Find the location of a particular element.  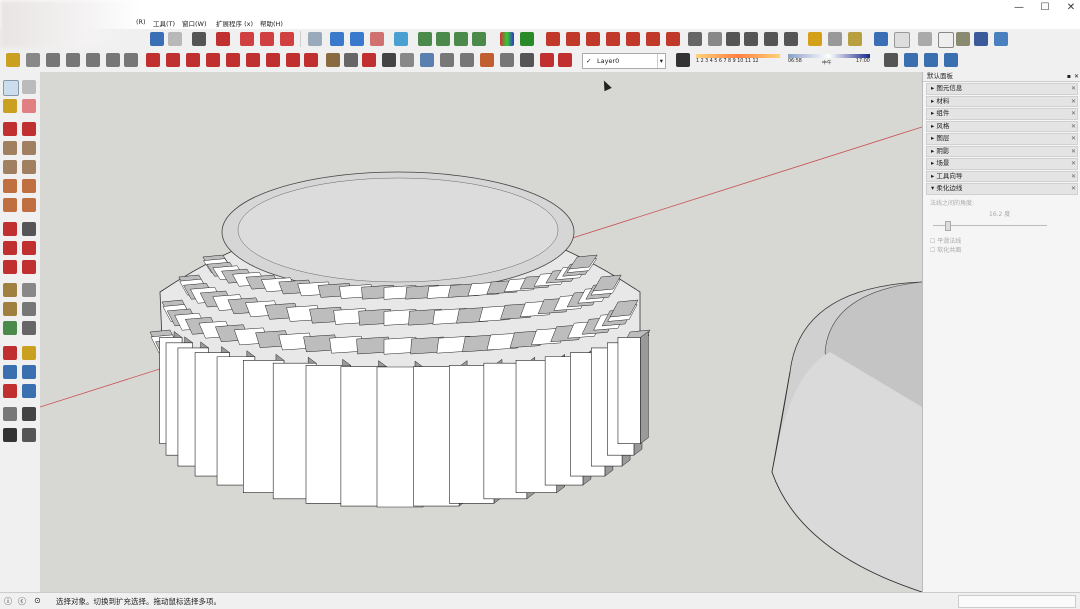

freehand-icon is located at coordinates (401, 39).